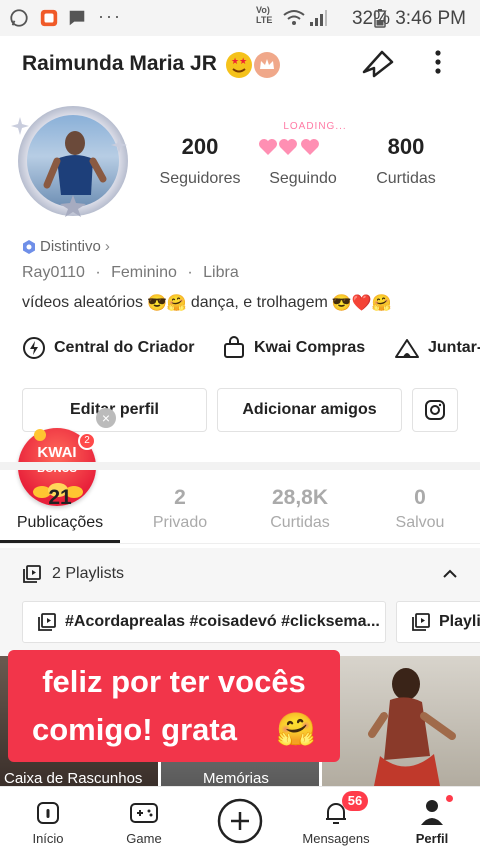 The width and height of the screenshot is (480, 855). What do you see at coordinates (48, 838) in the screenshot?
I see `nav-home-label: Início` at bounding box center [48, 838].